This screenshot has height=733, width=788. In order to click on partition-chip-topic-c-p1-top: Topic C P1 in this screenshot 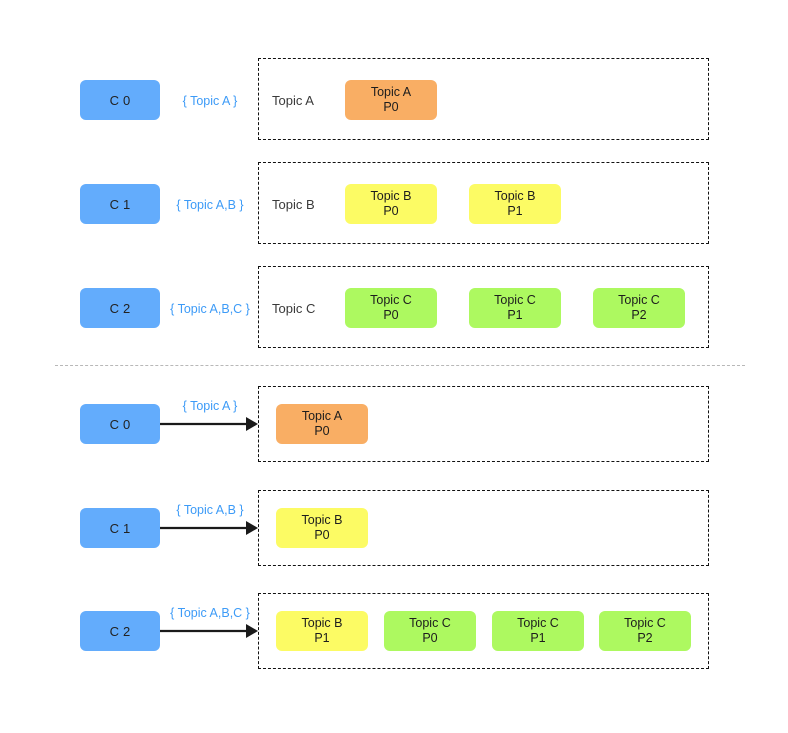, I will do `click(515, 308)`.